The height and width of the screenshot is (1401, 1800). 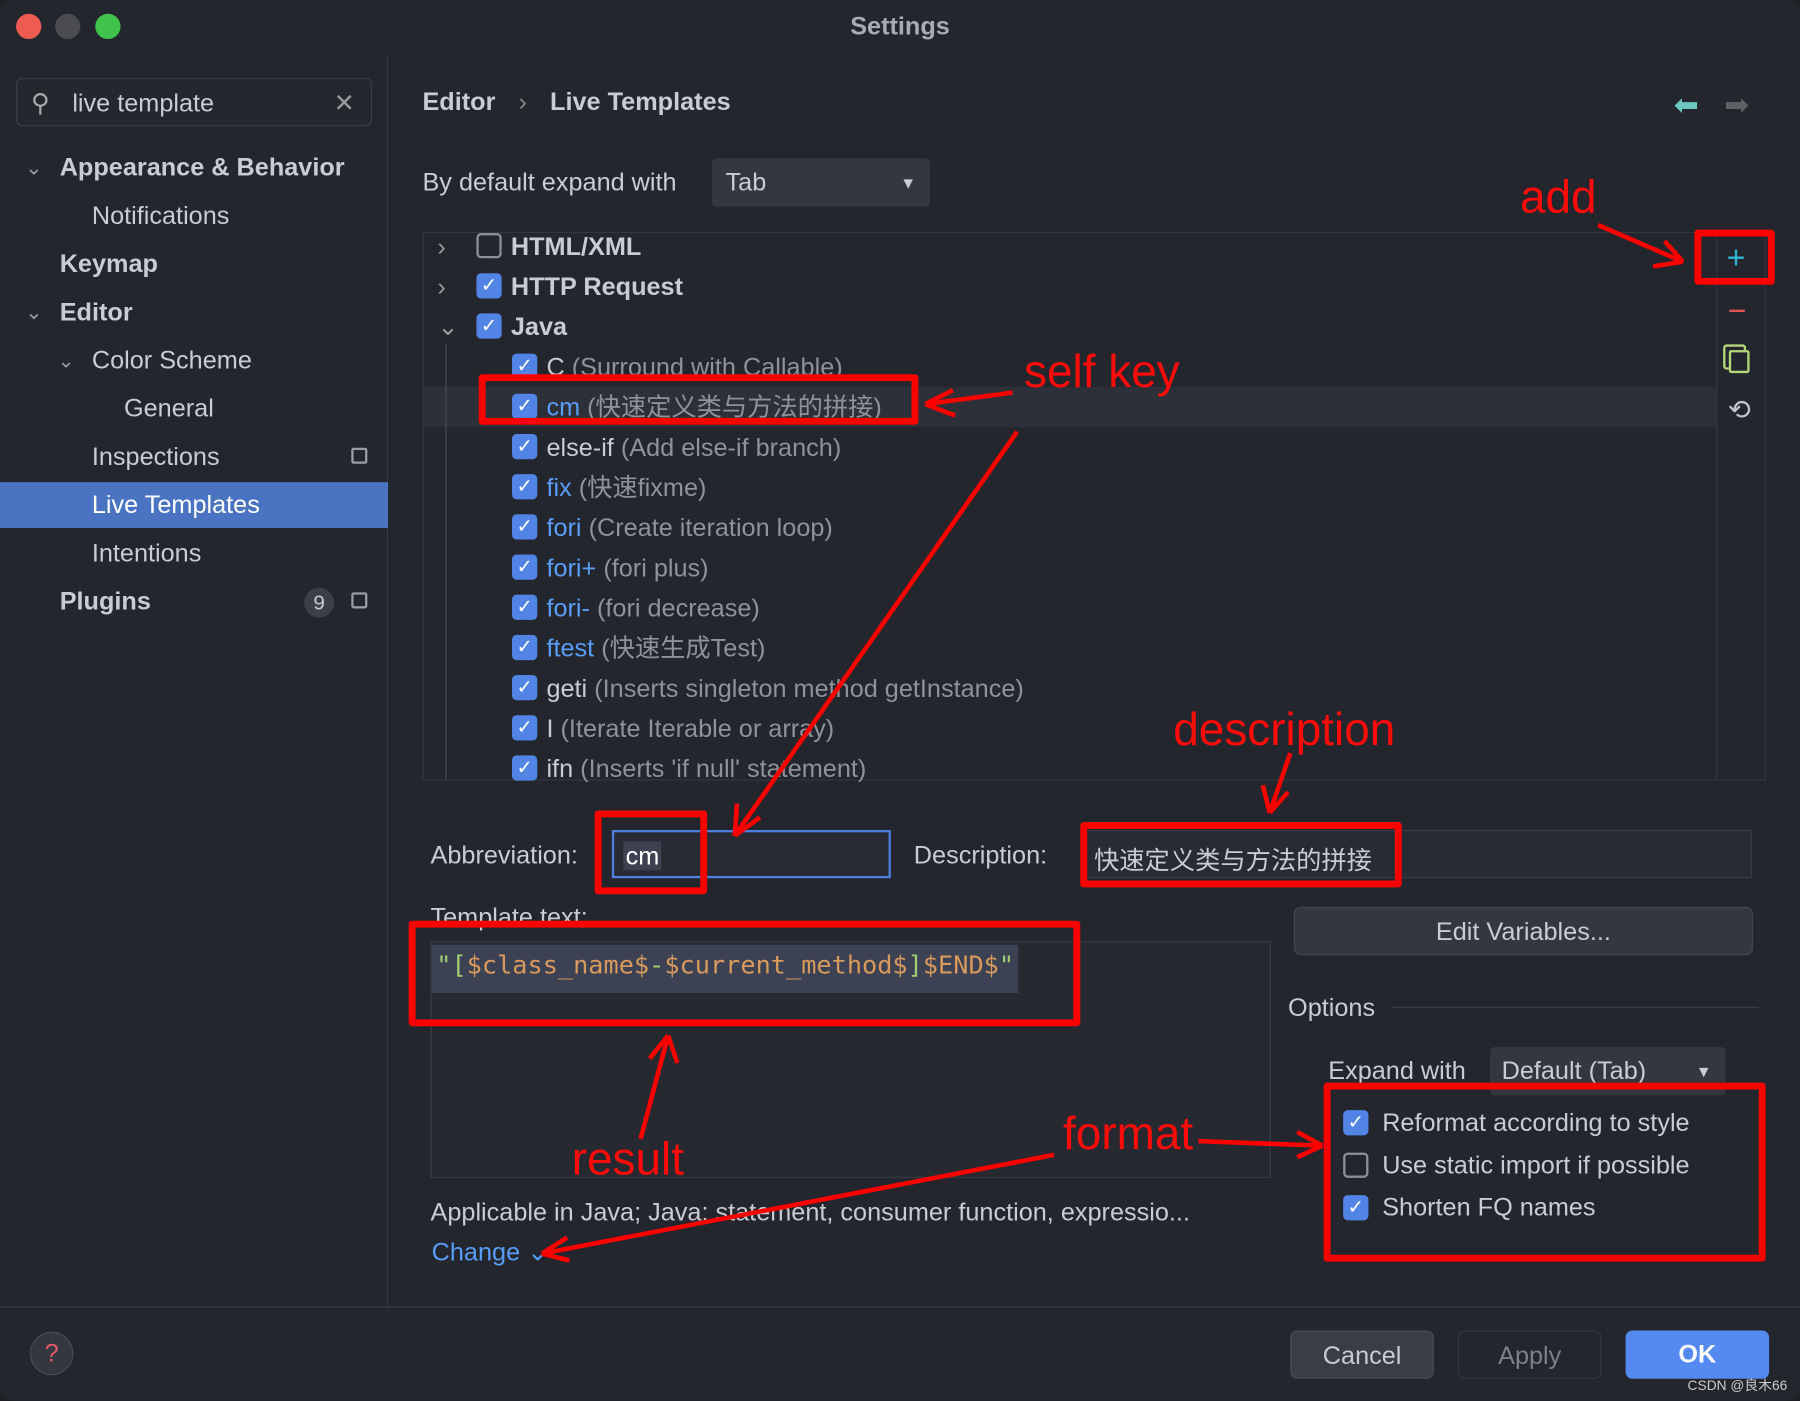 I want to click on arrow-result, so click(x=659, y=1087).